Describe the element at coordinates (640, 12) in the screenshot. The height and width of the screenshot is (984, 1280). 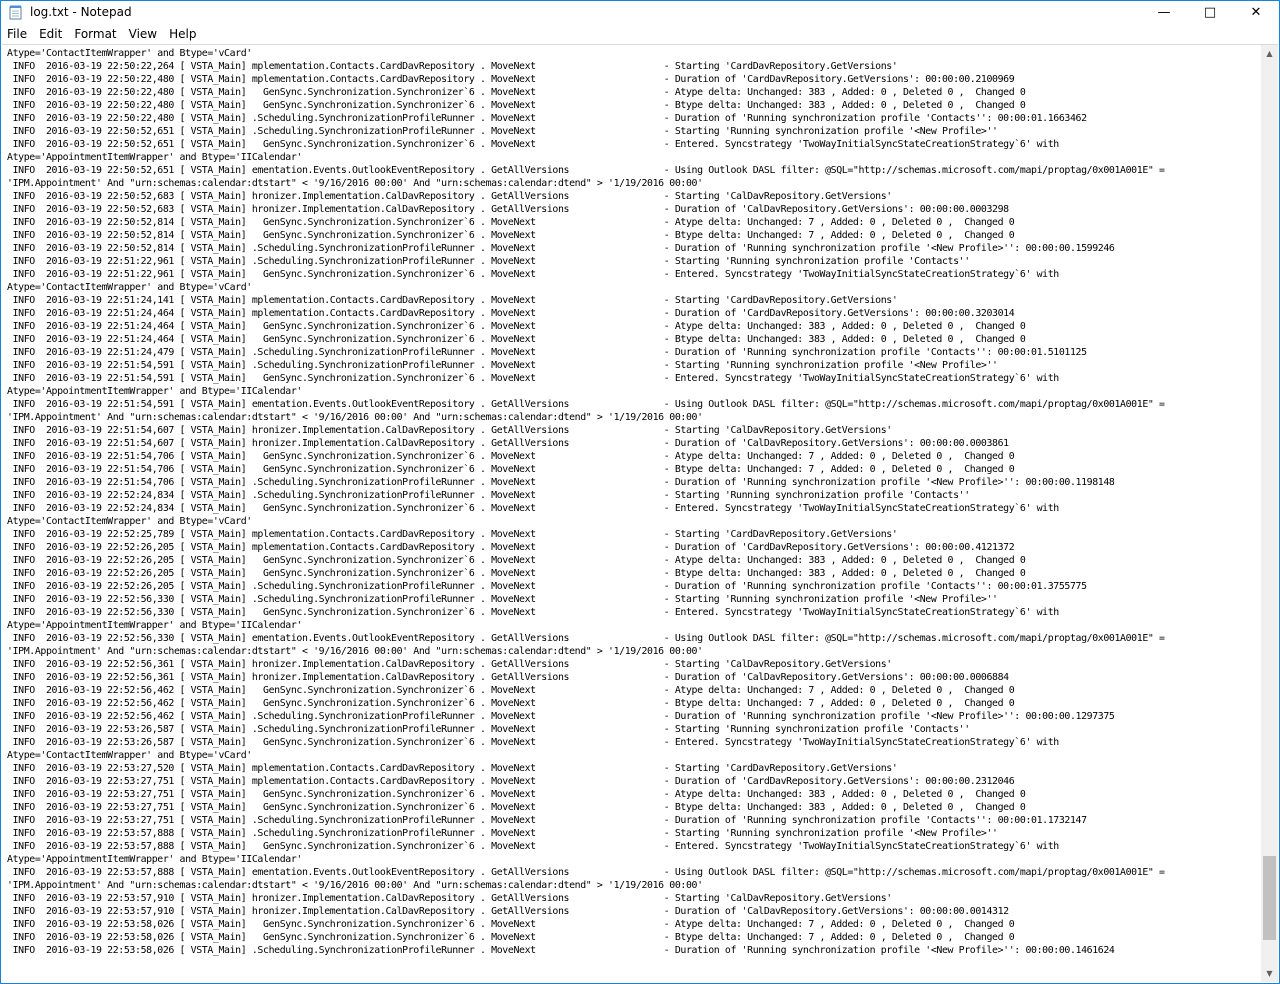
I see `title-bar: log.txt - Notepad — □ ✕` at that location.